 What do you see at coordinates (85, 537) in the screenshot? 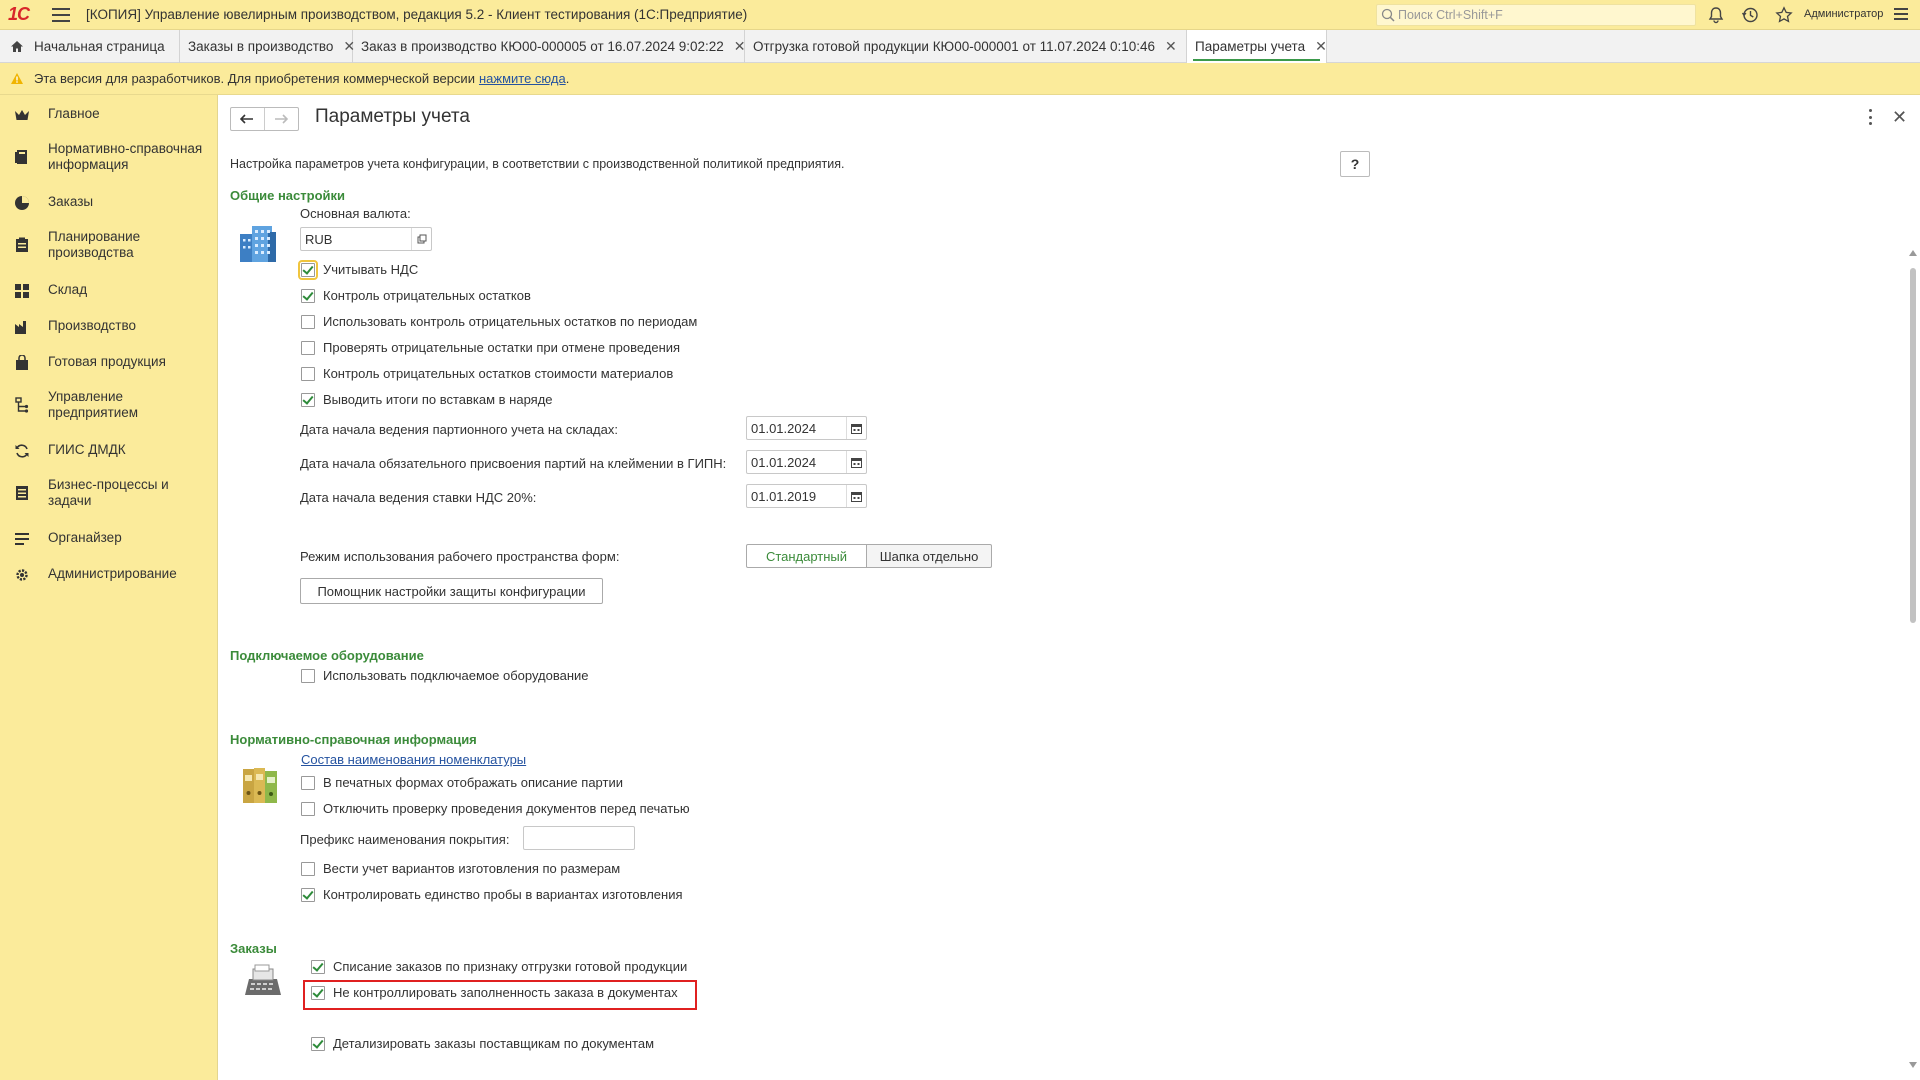
I see `sidebar-item-label: Органайзер` at bounding box center [85, 537].